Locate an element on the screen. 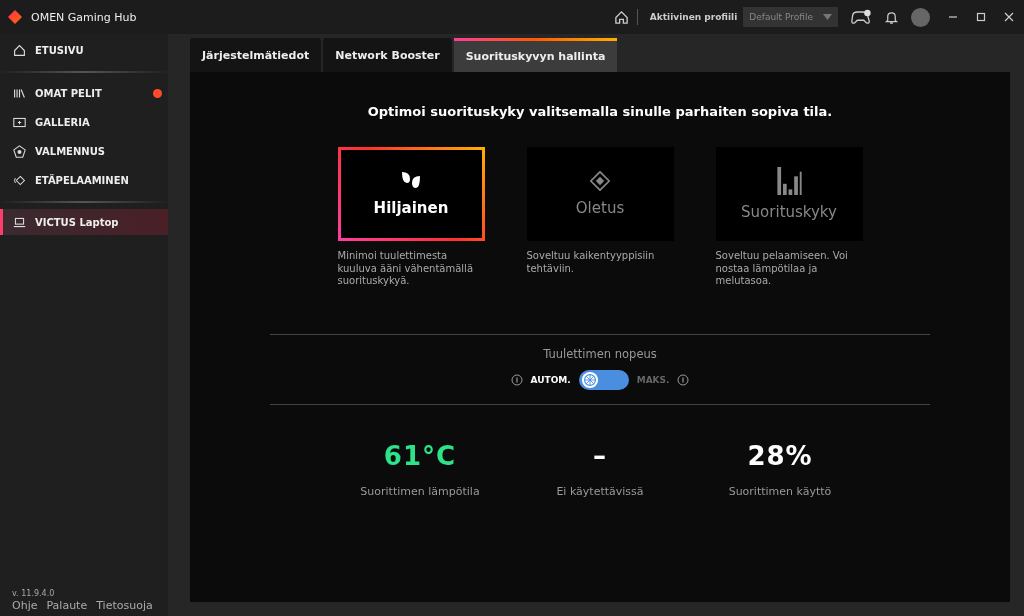 Image resolution: width=1024 pixels, height=616 pixels. version-text: v. 11.9.4.0 is located at coordinates (33, 593).